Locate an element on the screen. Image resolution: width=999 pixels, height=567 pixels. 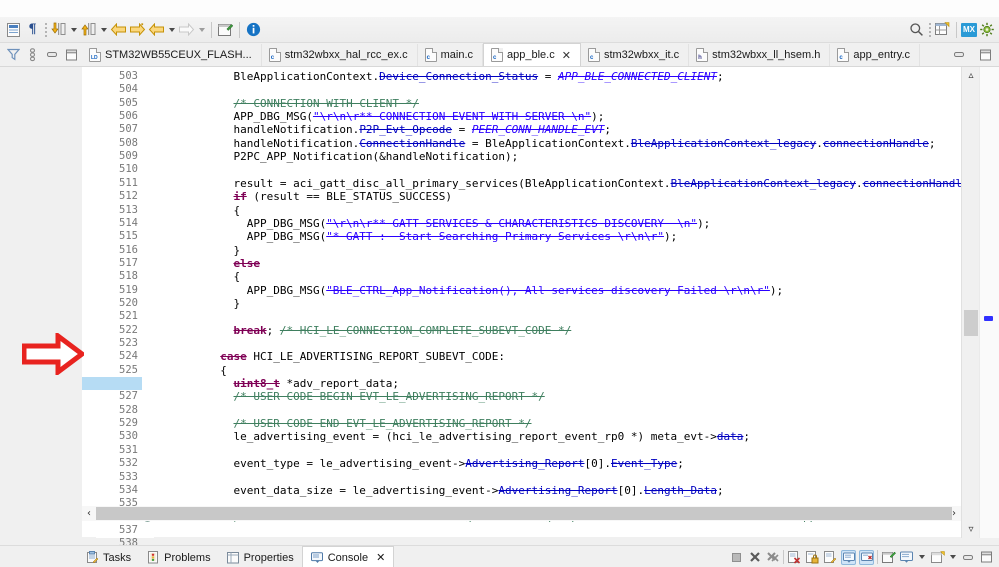
editor-tab-stm32wbxx-ll-hsem-h: h stm32wbxx_ll_hsem.h is located at coordinates (760, 55).